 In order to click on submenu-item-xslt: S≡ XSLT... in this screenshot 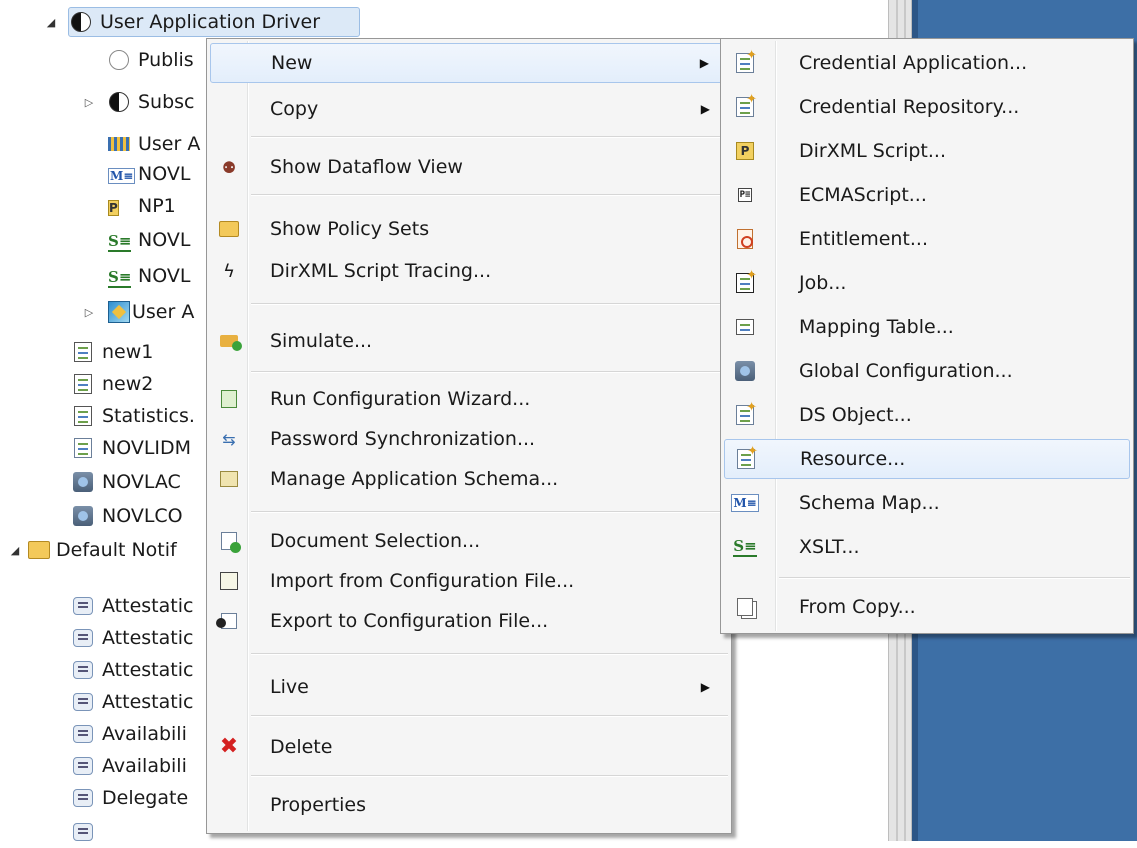, I will do `click(927, 547)`.